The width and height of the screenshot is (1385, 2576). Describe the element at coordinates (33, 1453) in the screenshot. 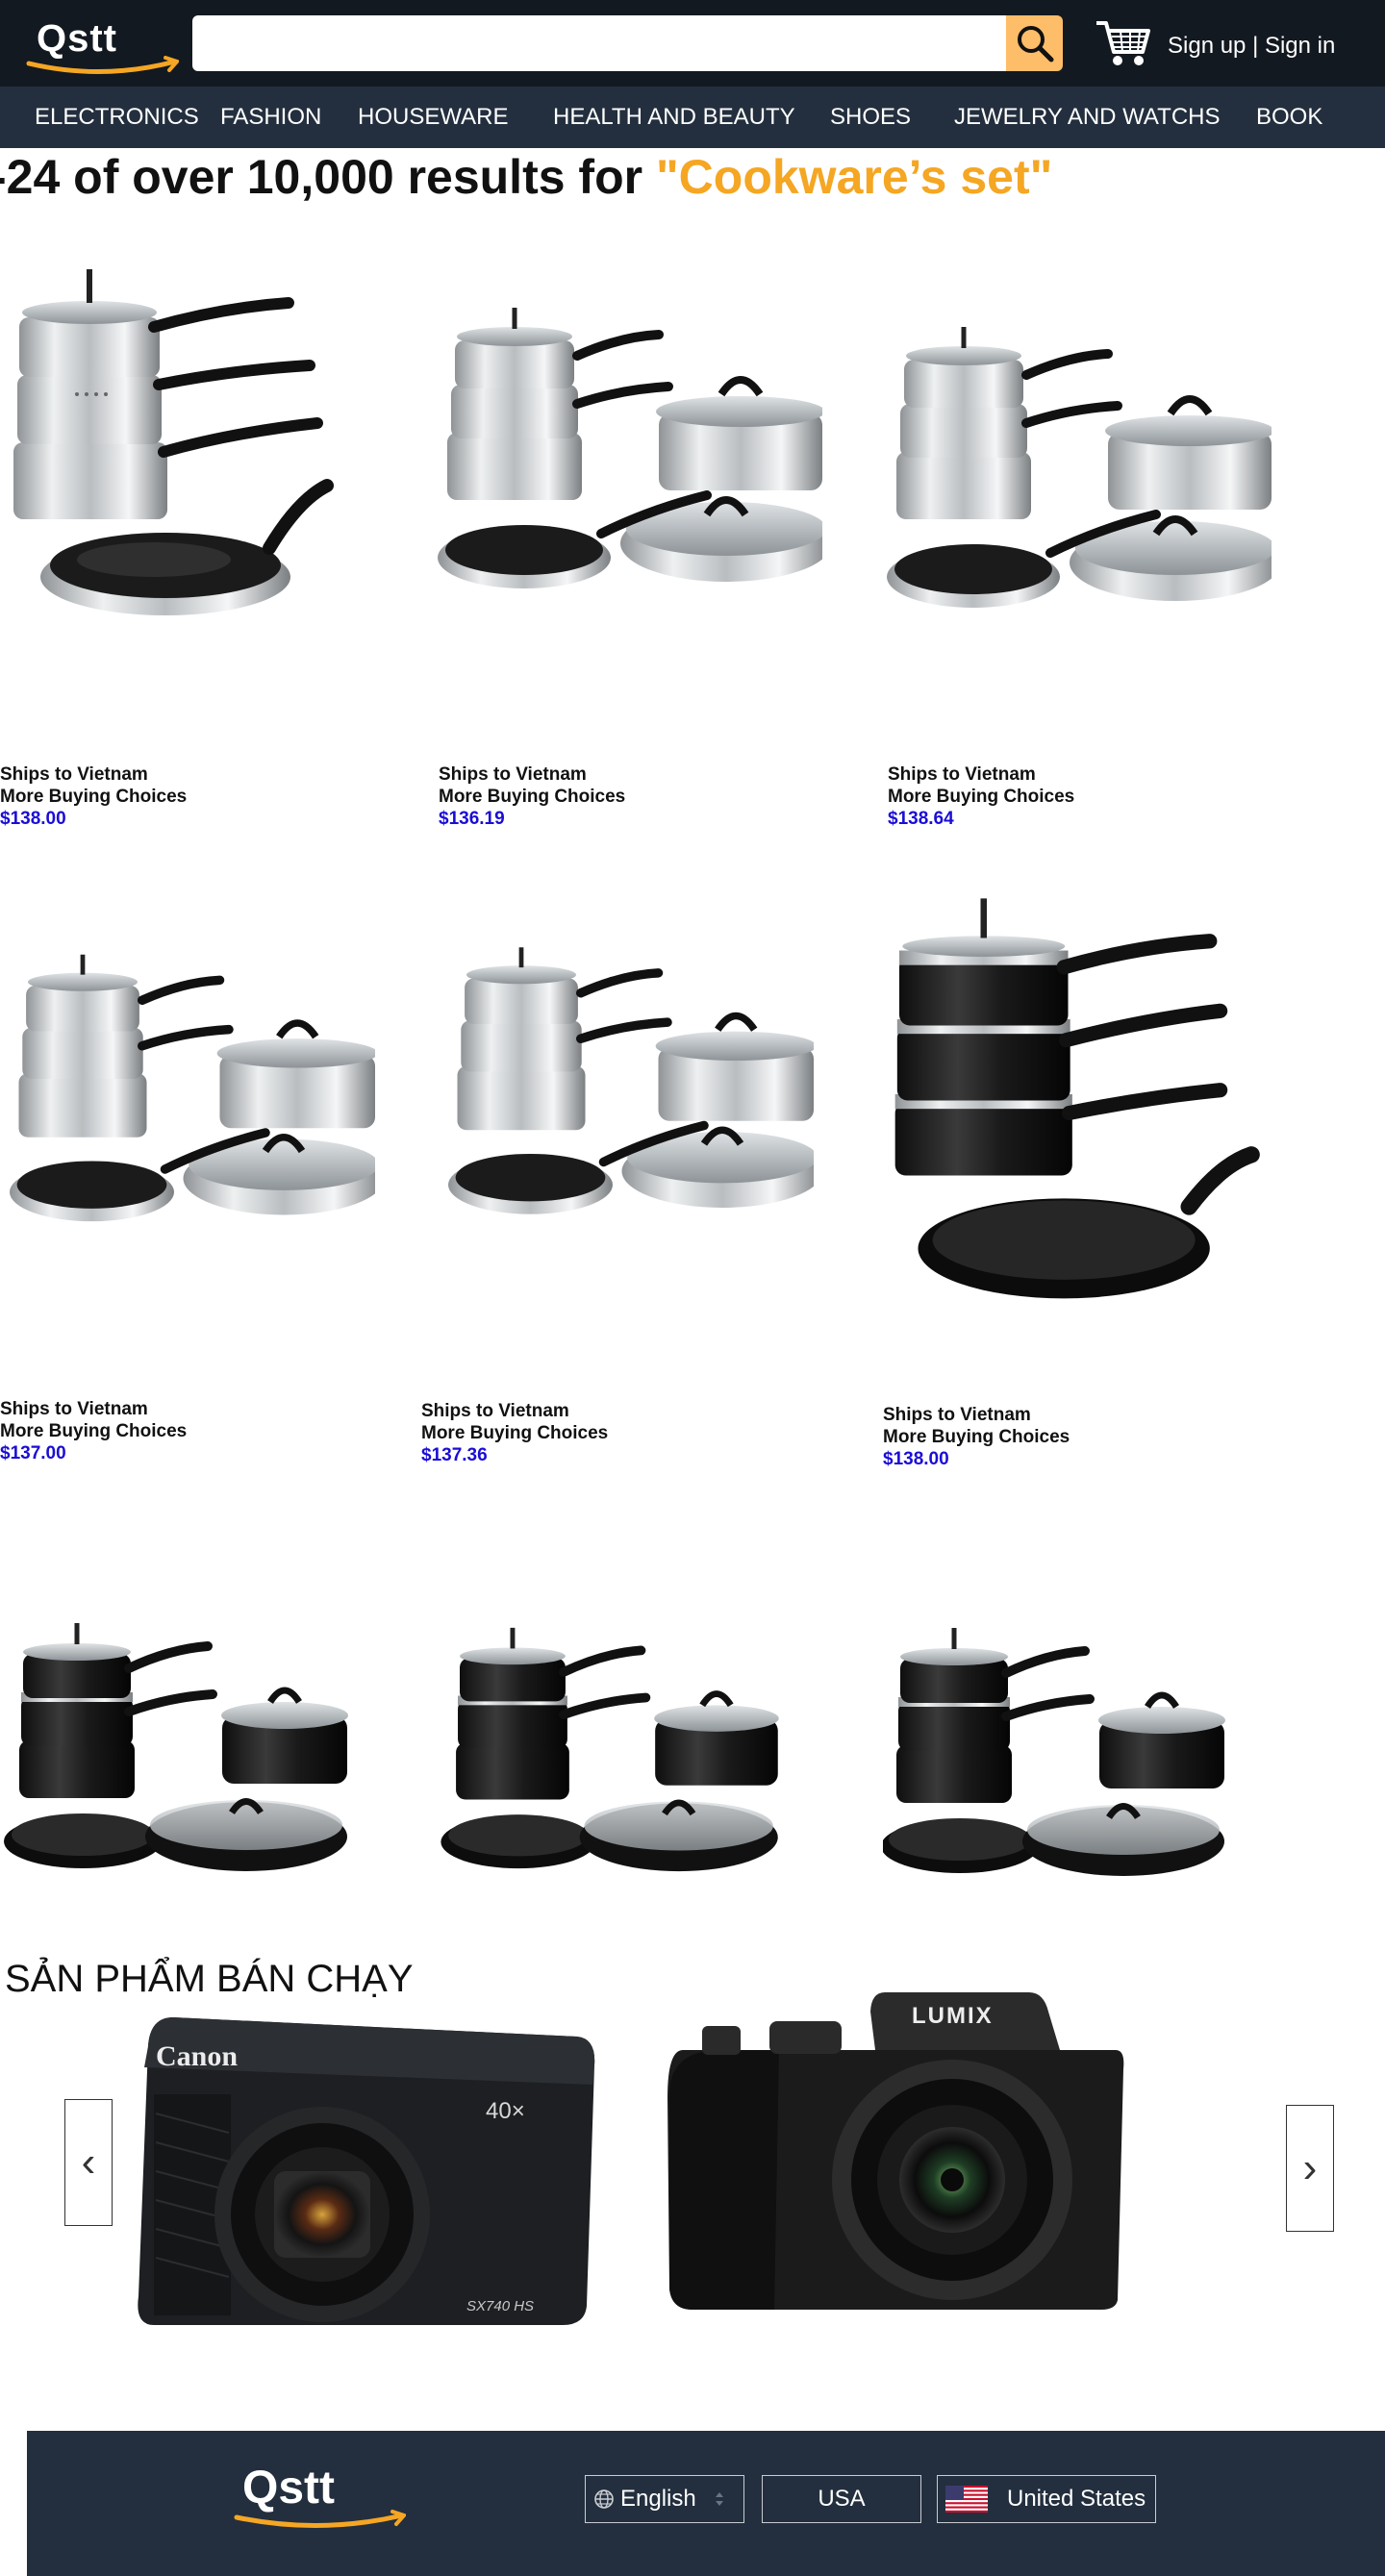

I see `product-price: $137.00` at that location.